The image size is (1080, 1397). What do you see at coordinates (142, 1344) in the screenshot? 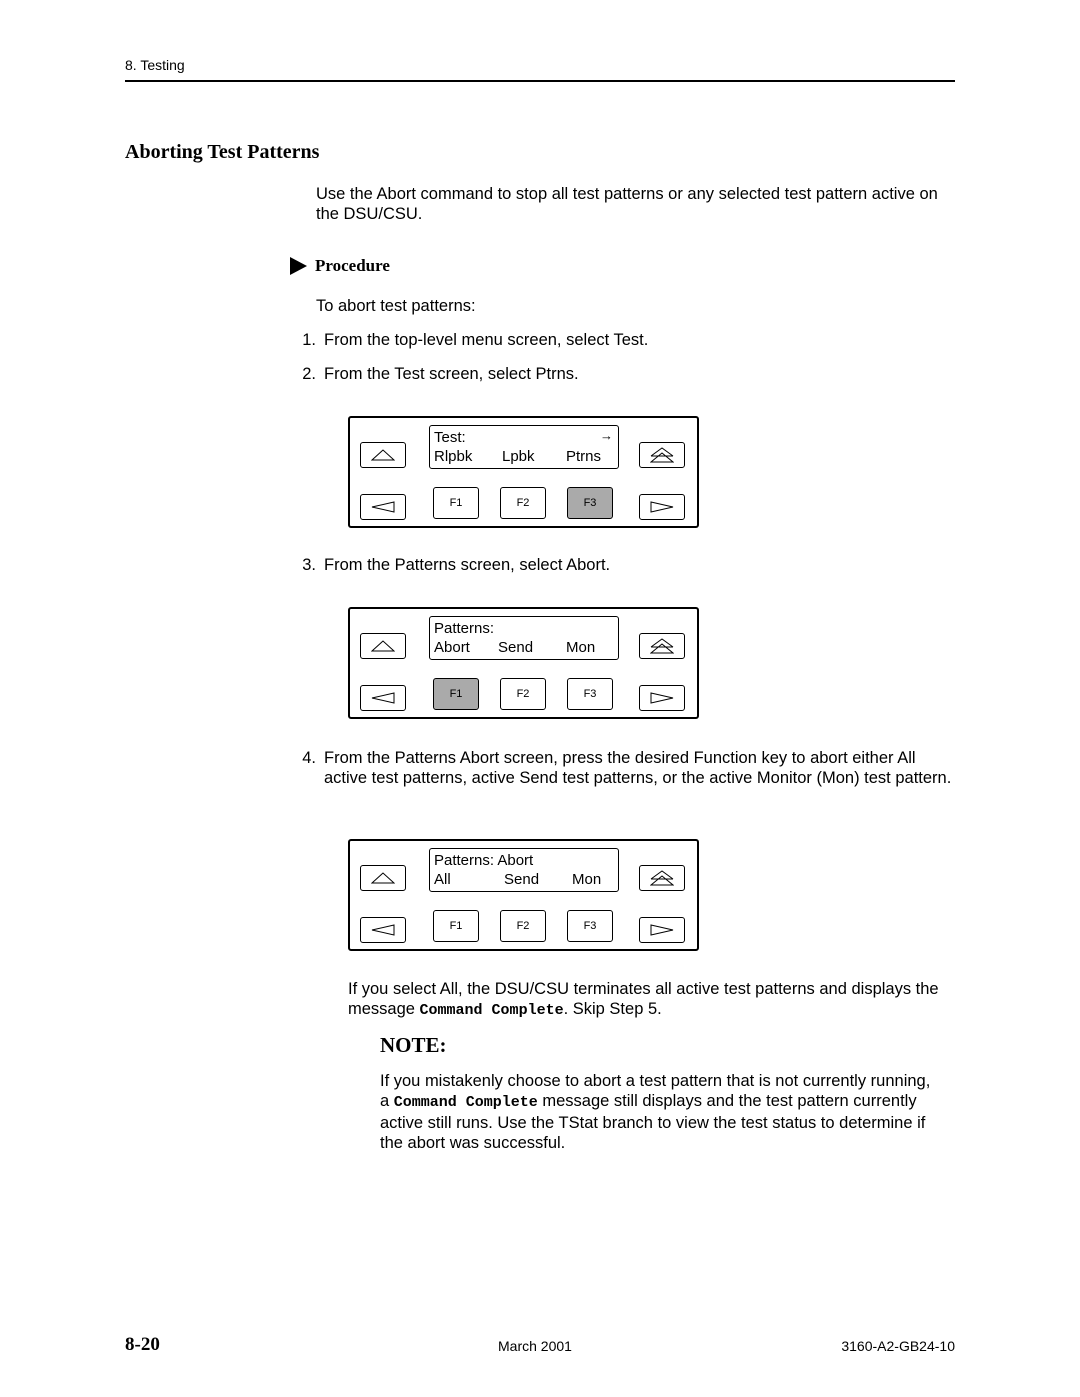
I see `page-number: 8-20` at bounding box center [142, 1344].